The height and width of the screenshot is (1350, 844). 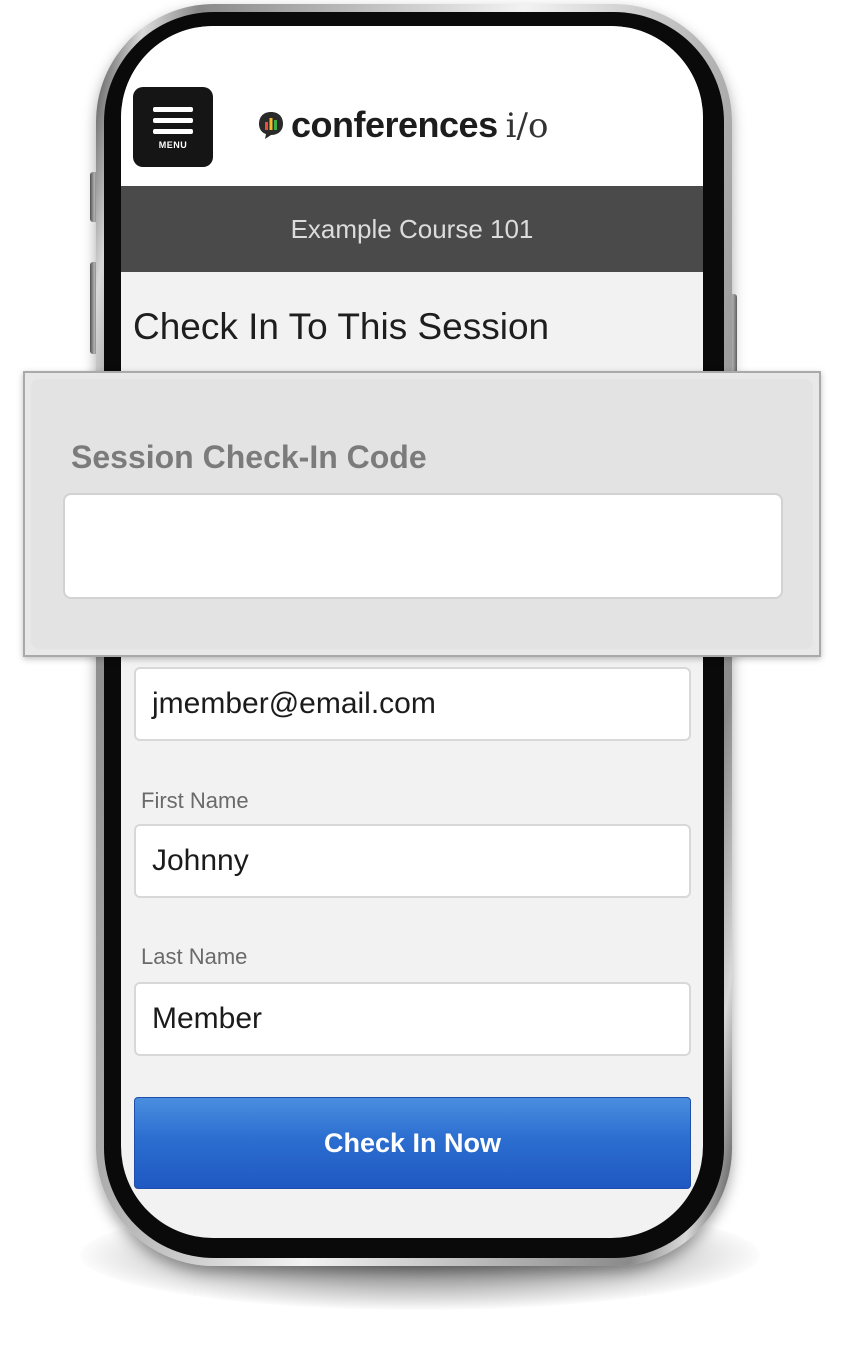 I want to click on last-name-label: Last Name, so click(x=194, y=956).